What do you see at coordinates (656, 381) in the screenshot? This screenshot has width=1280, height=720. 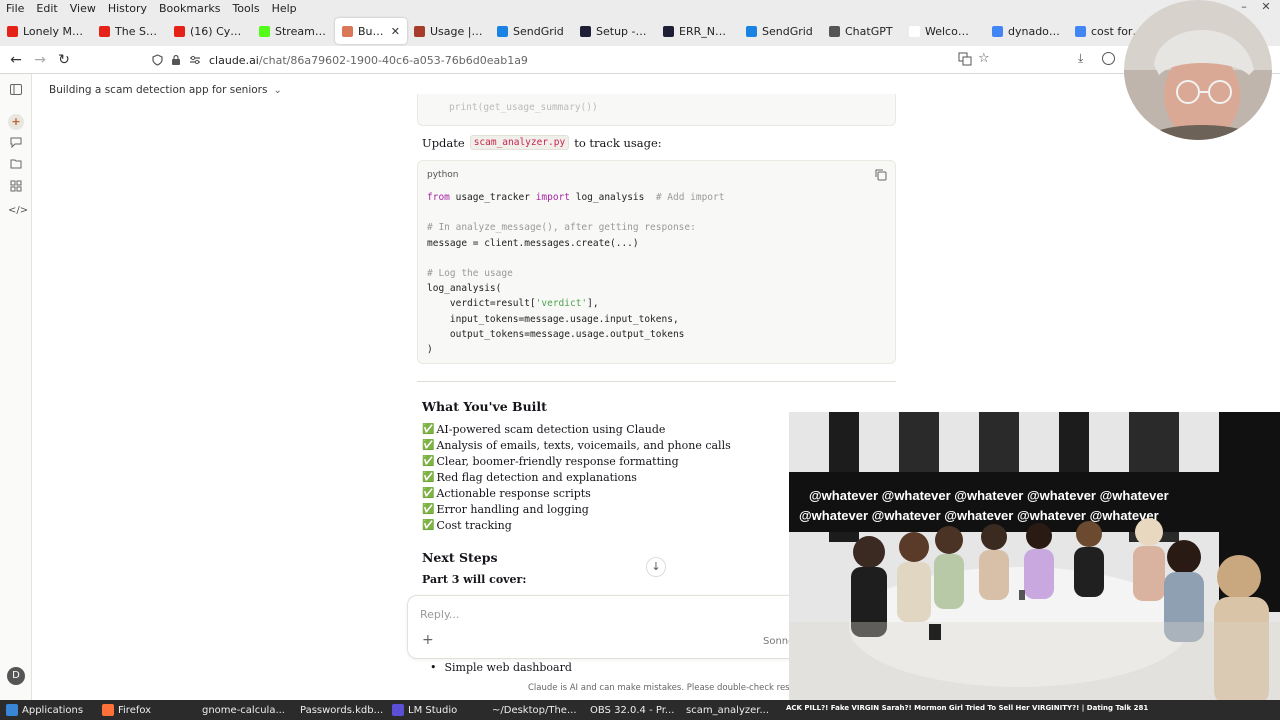 I see `divider` at bounding box center [656, 381].